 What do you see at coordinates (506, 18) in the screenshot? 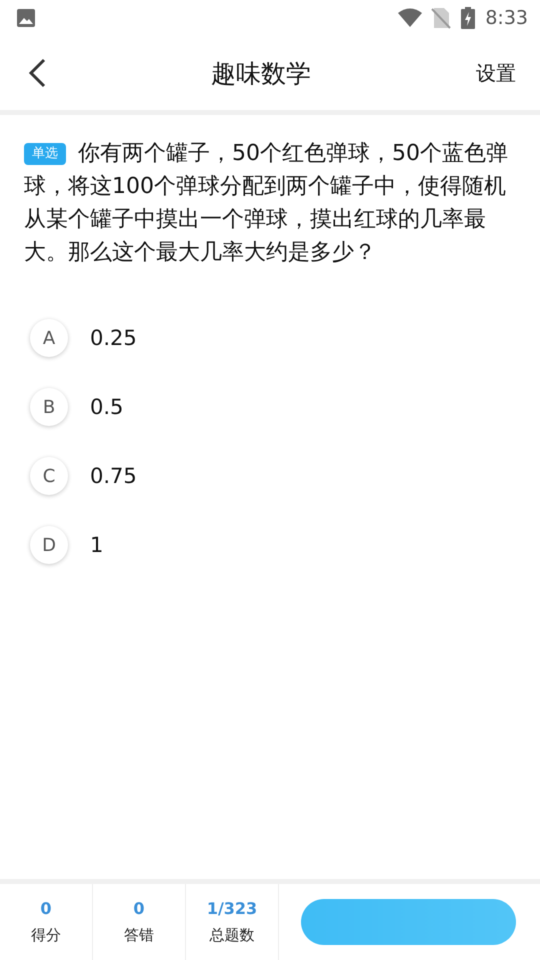
I see `status-time: 8:33` at bounding box center [506, 18].